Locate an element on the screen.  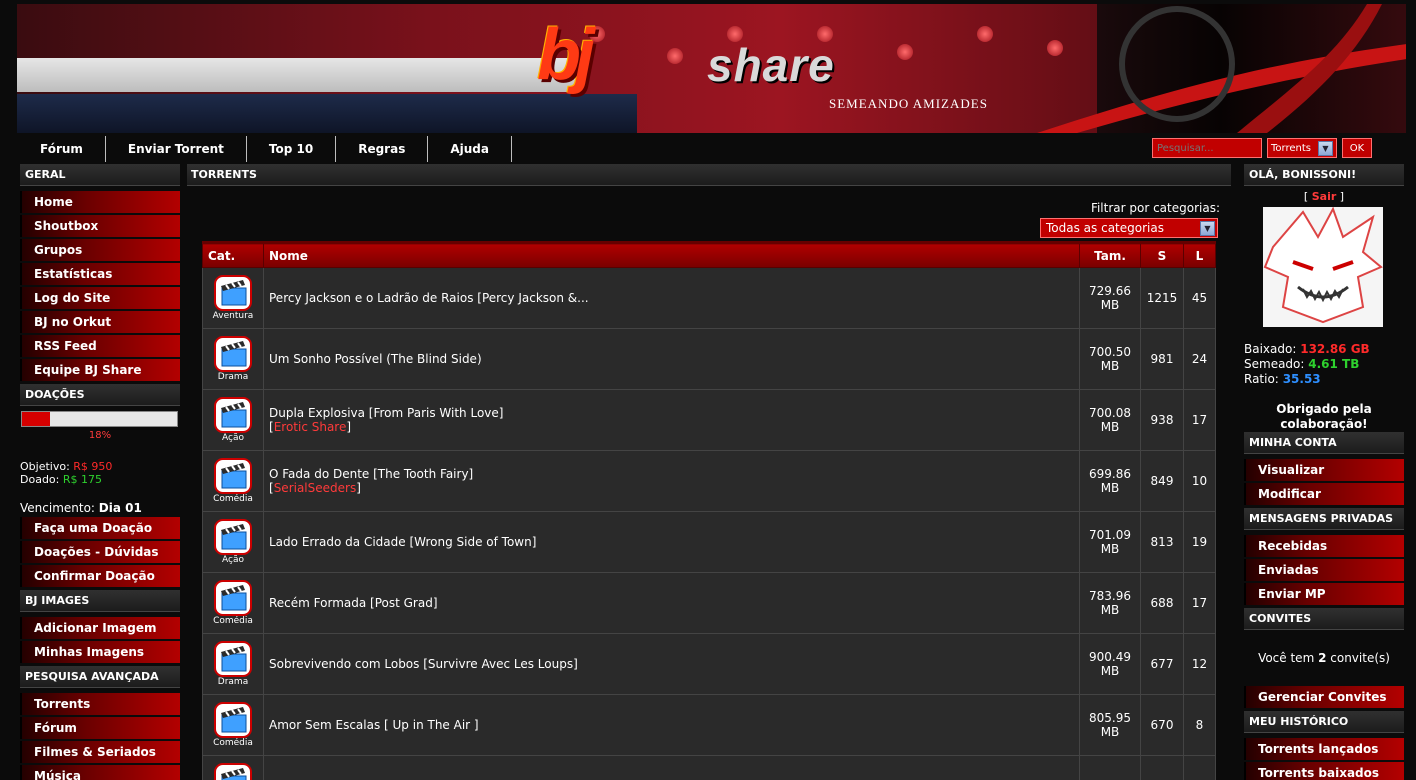
filter-label: Filtrar por categorias: is located at coordinates (1155, 208).